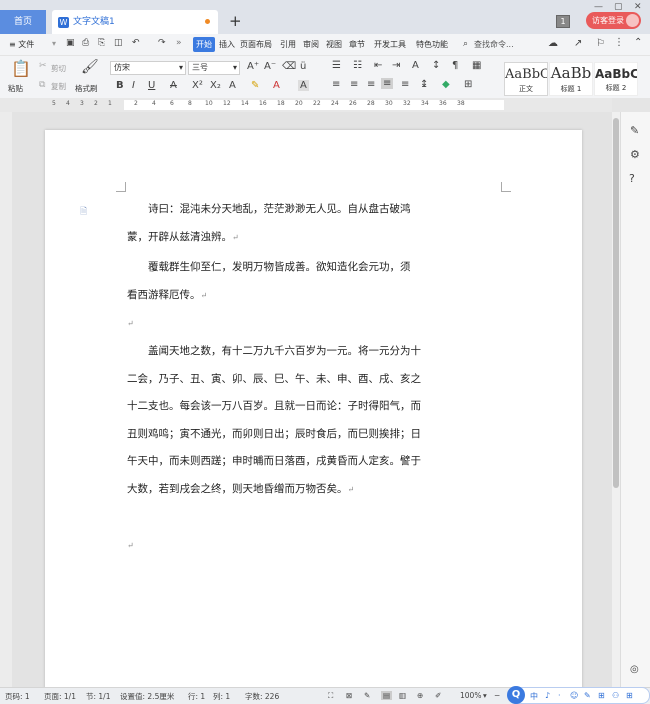  Describe the element at coordinates (635, 154) in the screenshot. I see `adjust-icon: ⚙` at that location.